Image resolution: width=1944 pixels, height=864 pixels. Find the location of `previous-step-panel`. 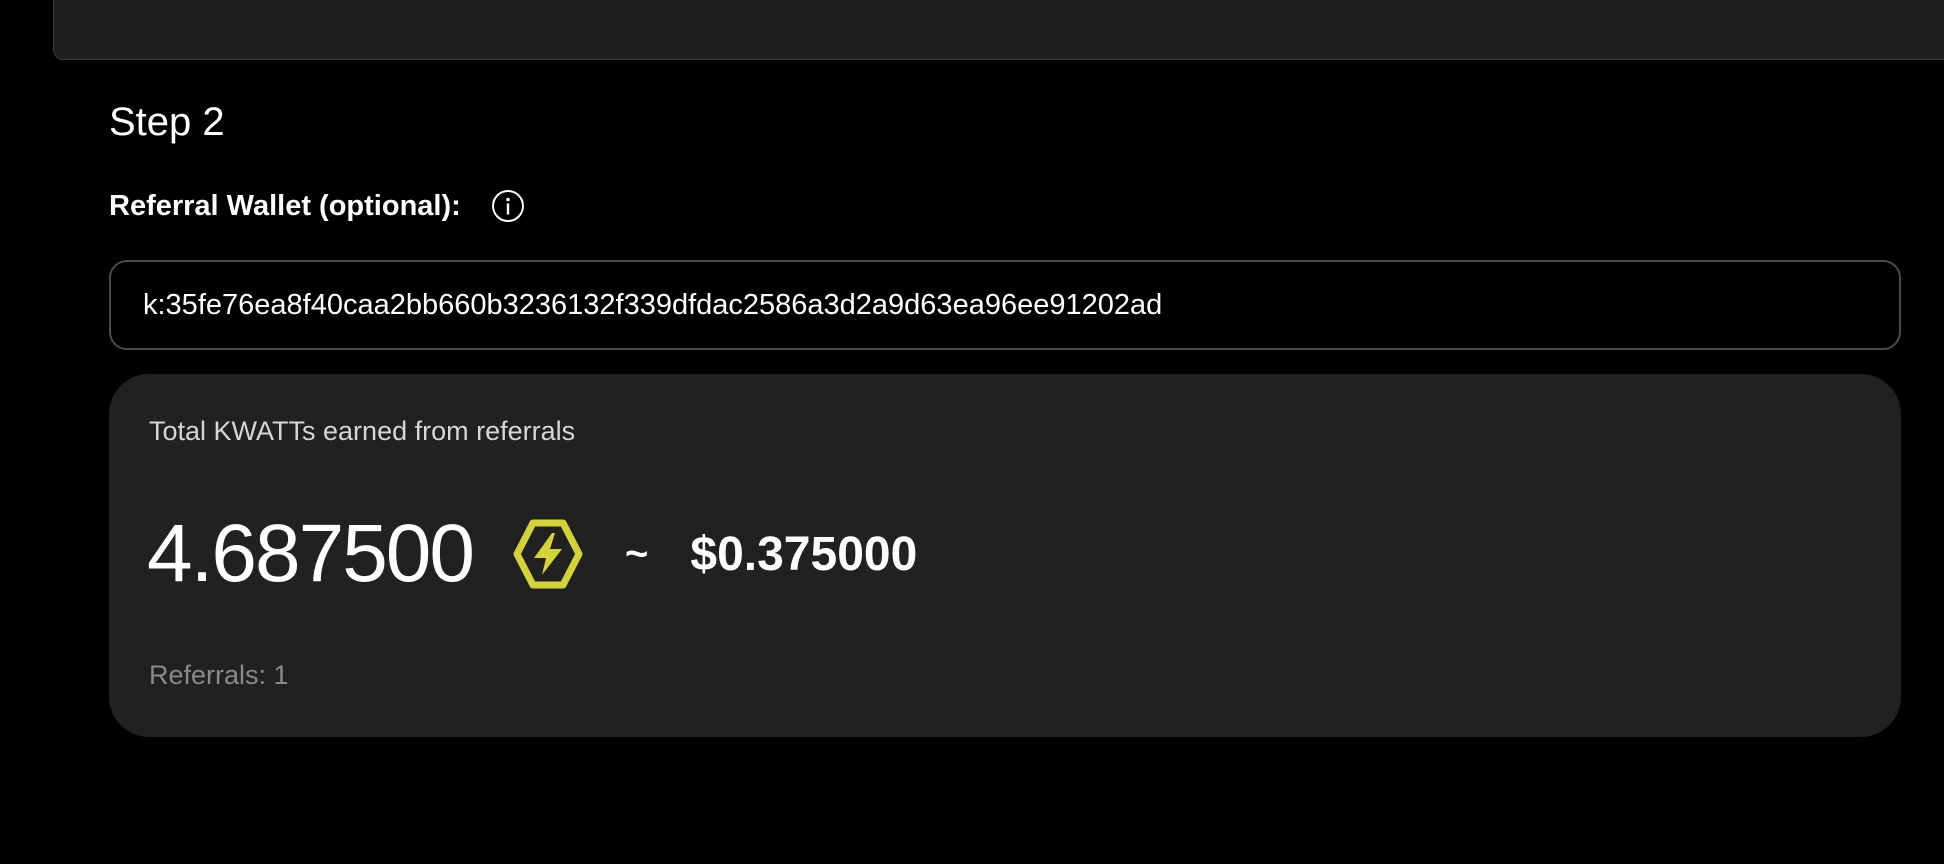

previous-step-panel is located at coordinates (998, 30).